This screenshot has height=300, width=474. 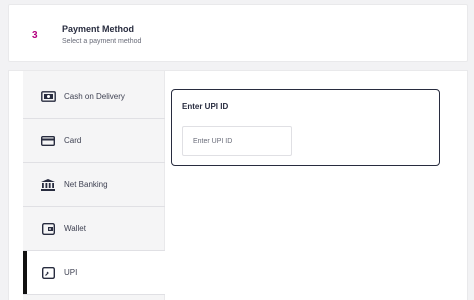 What do you see at coordinates (237, 141) in the screenshot?
I see `upi-id-input` at bounding box center [237, 141].